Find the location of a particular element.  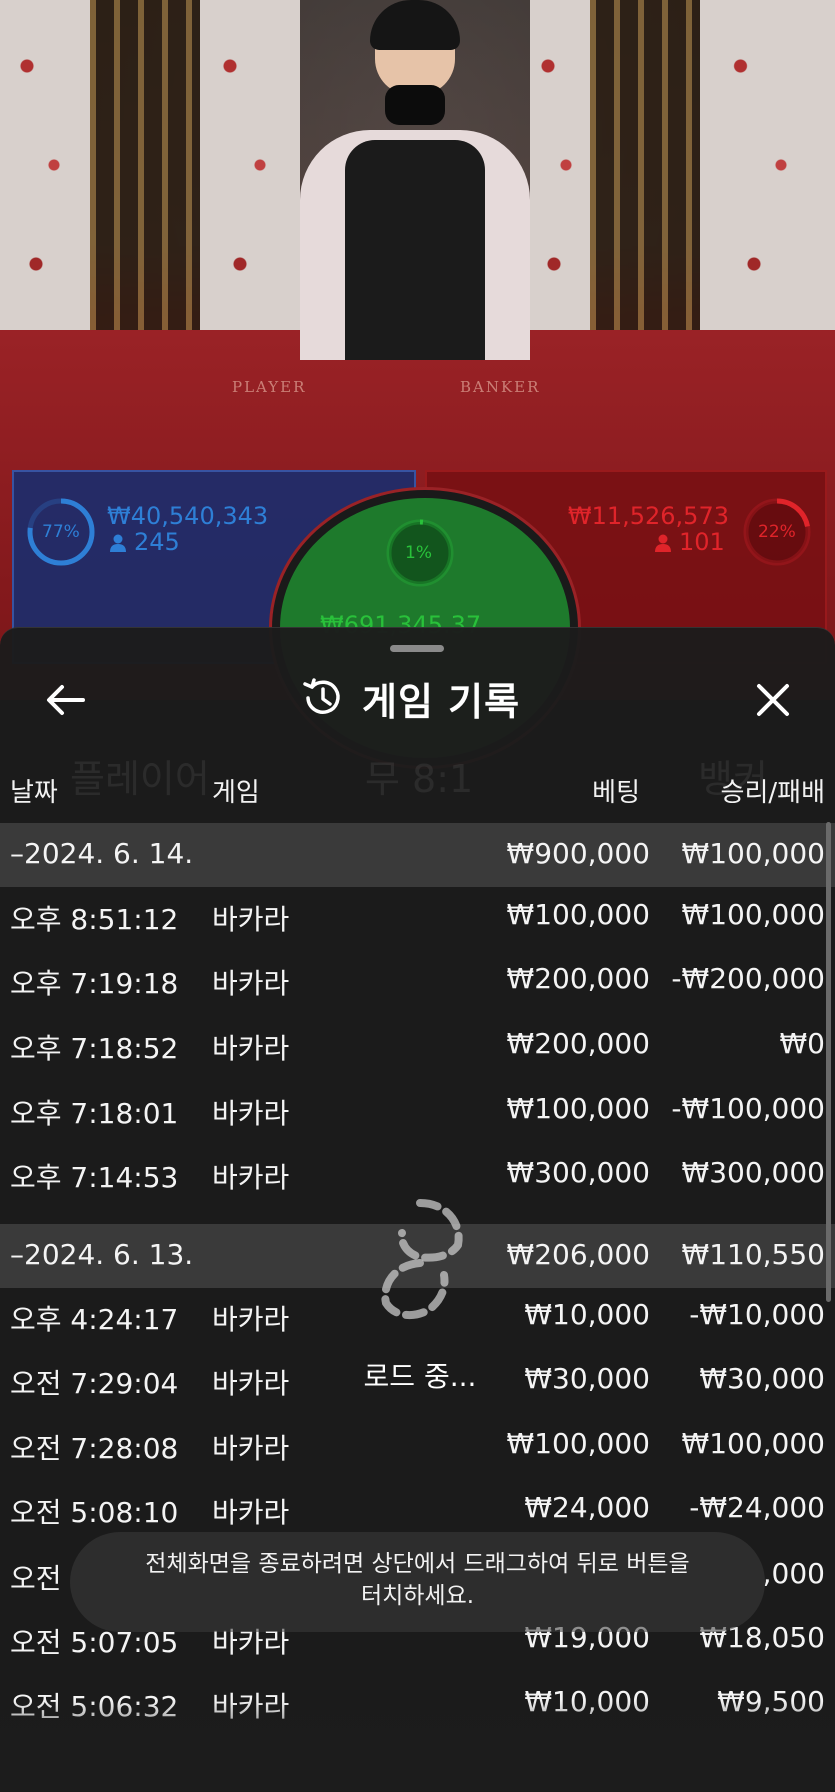

title-text: 게임 기록 is located at coordinates (441, 701).